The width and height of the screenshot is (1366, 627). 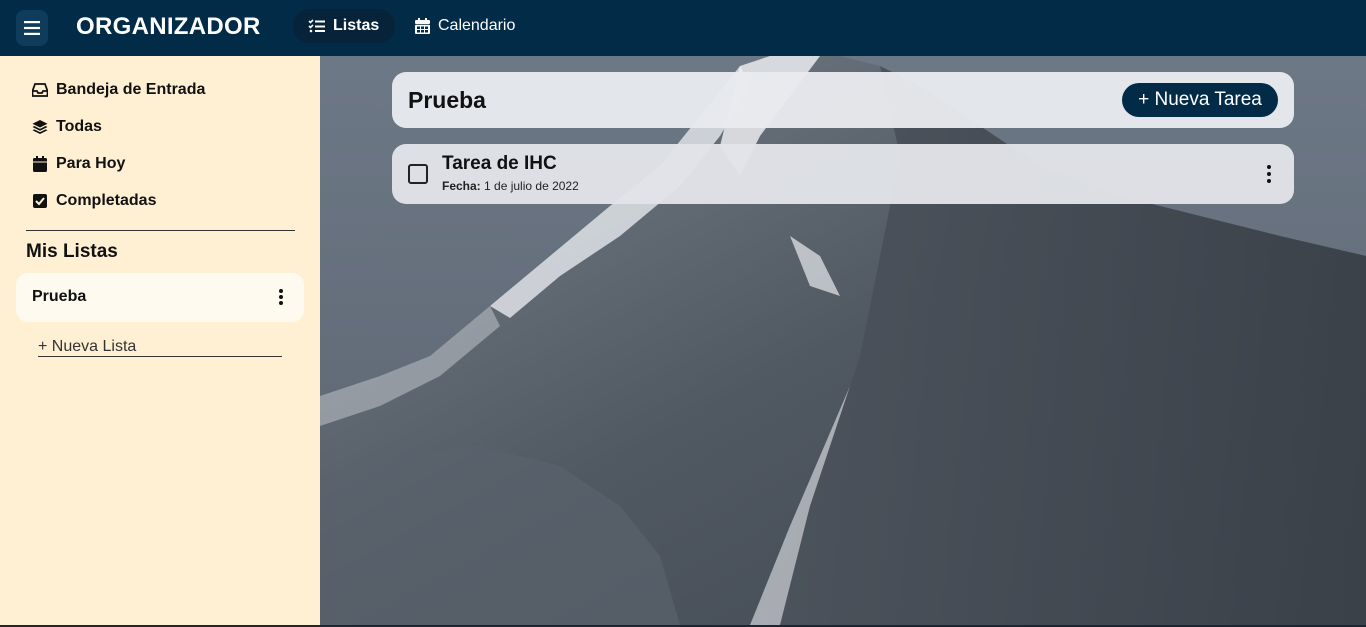 I want to click on list-title: Prueba, so click(x=447, y=100).